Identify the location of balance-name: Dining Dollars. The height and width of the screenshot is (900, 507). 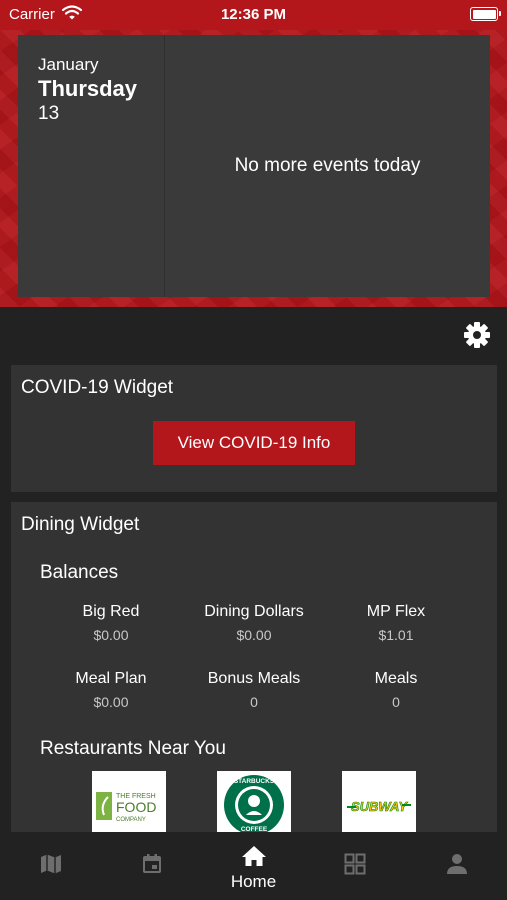
(254, 611).